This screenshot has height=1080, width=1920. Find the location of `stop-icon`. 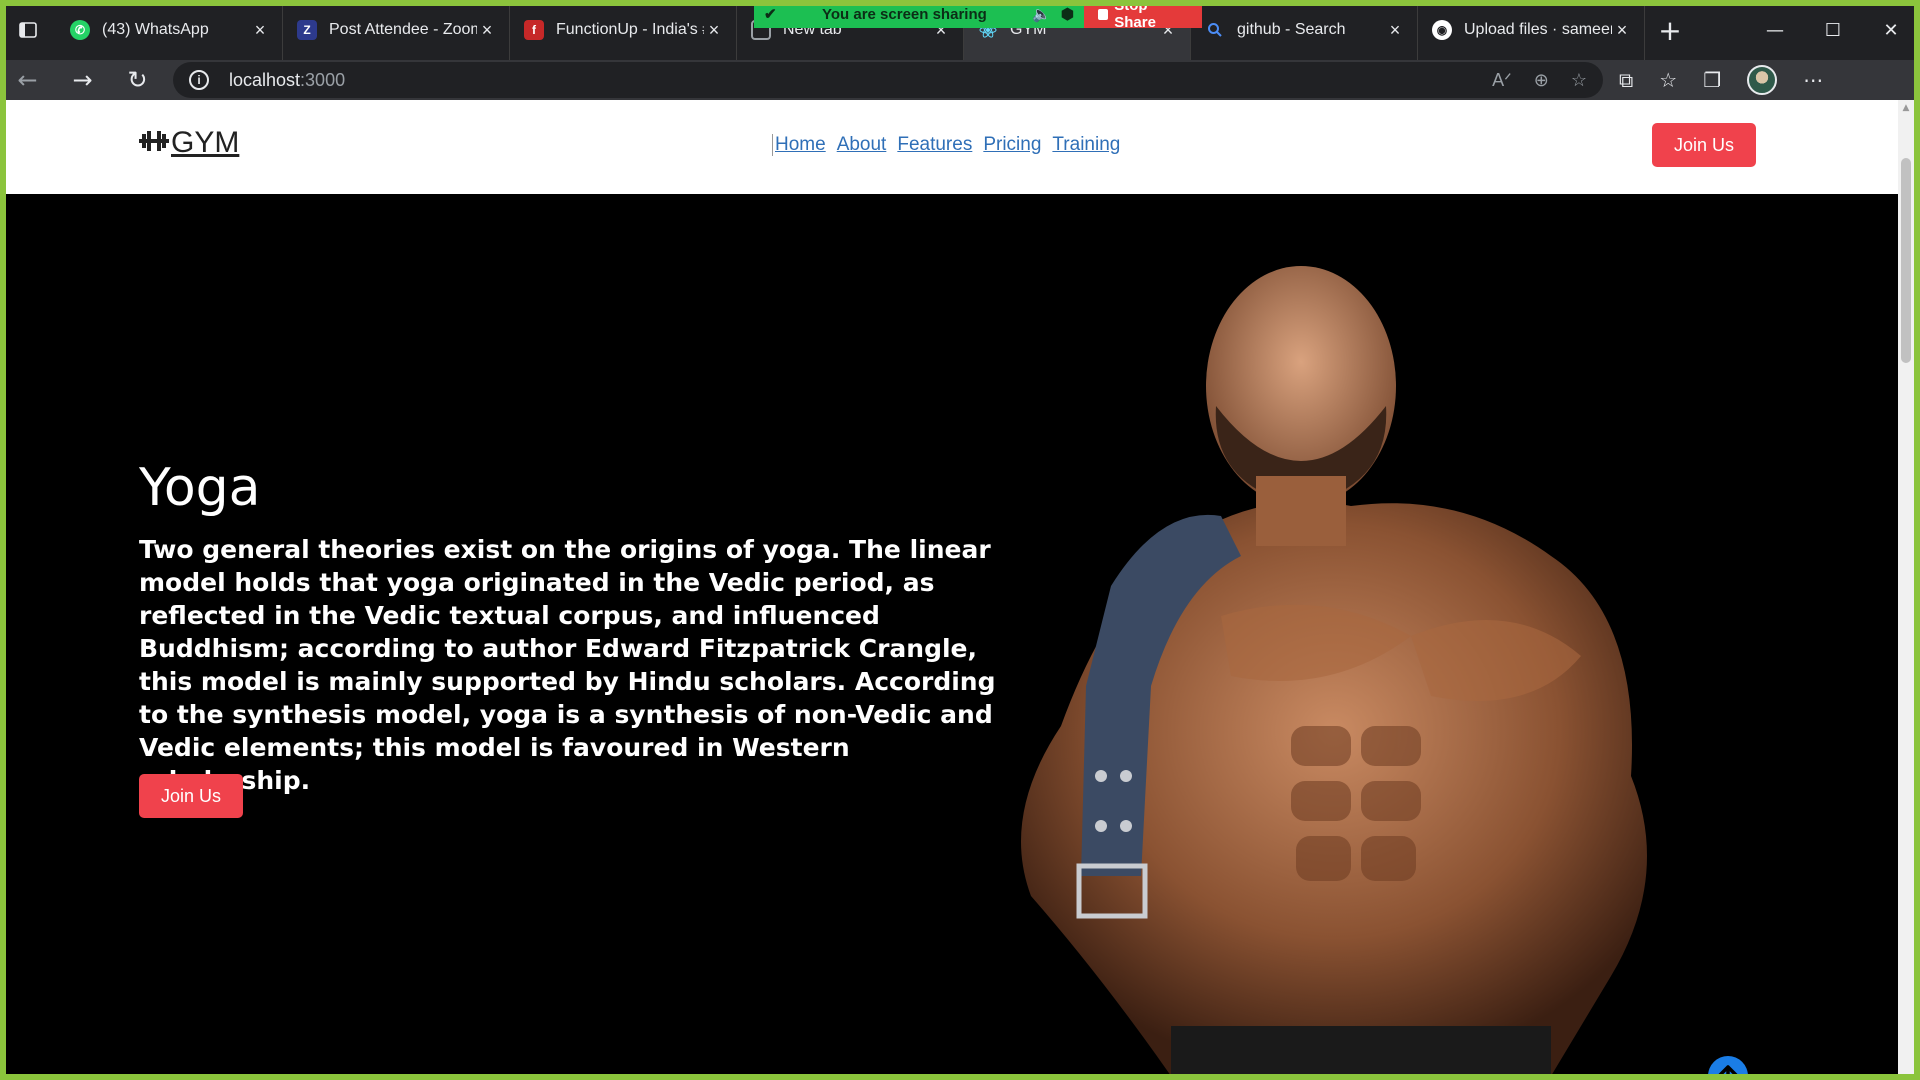

stop-icon is located at coordinates (1103, 14).